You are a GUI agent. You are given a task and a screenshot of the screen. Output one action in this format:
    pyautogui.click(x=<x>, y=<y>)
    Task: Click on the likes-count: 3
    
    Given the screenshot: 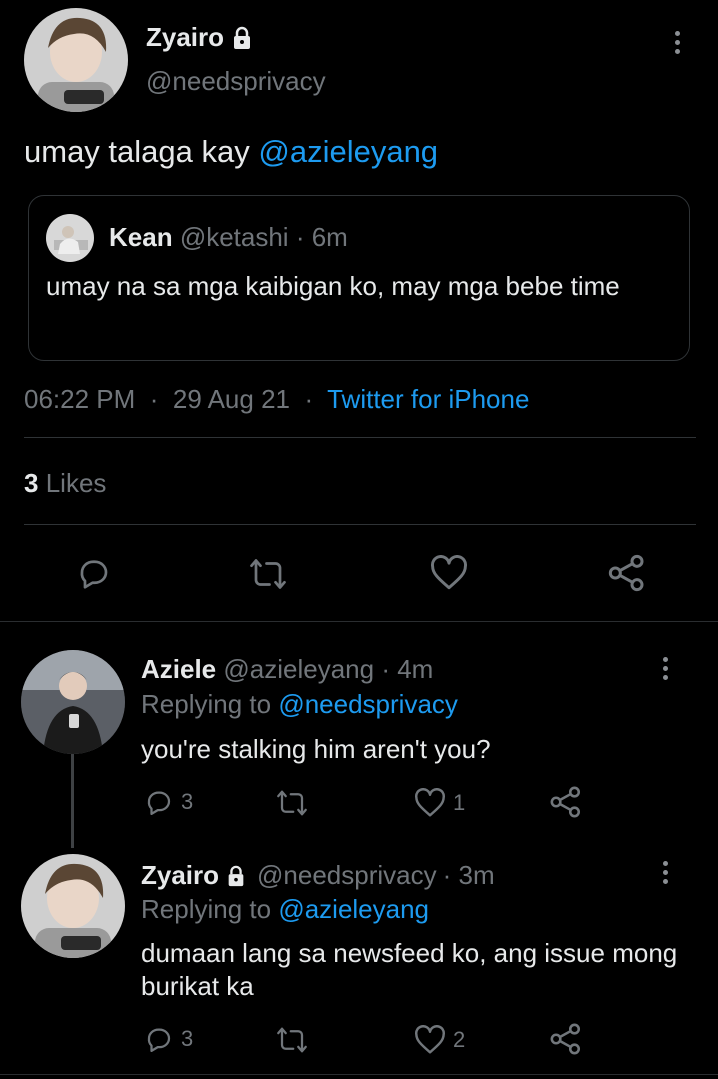 What is the action you would take?
    pyautogui.click(x=31, y=483)
    